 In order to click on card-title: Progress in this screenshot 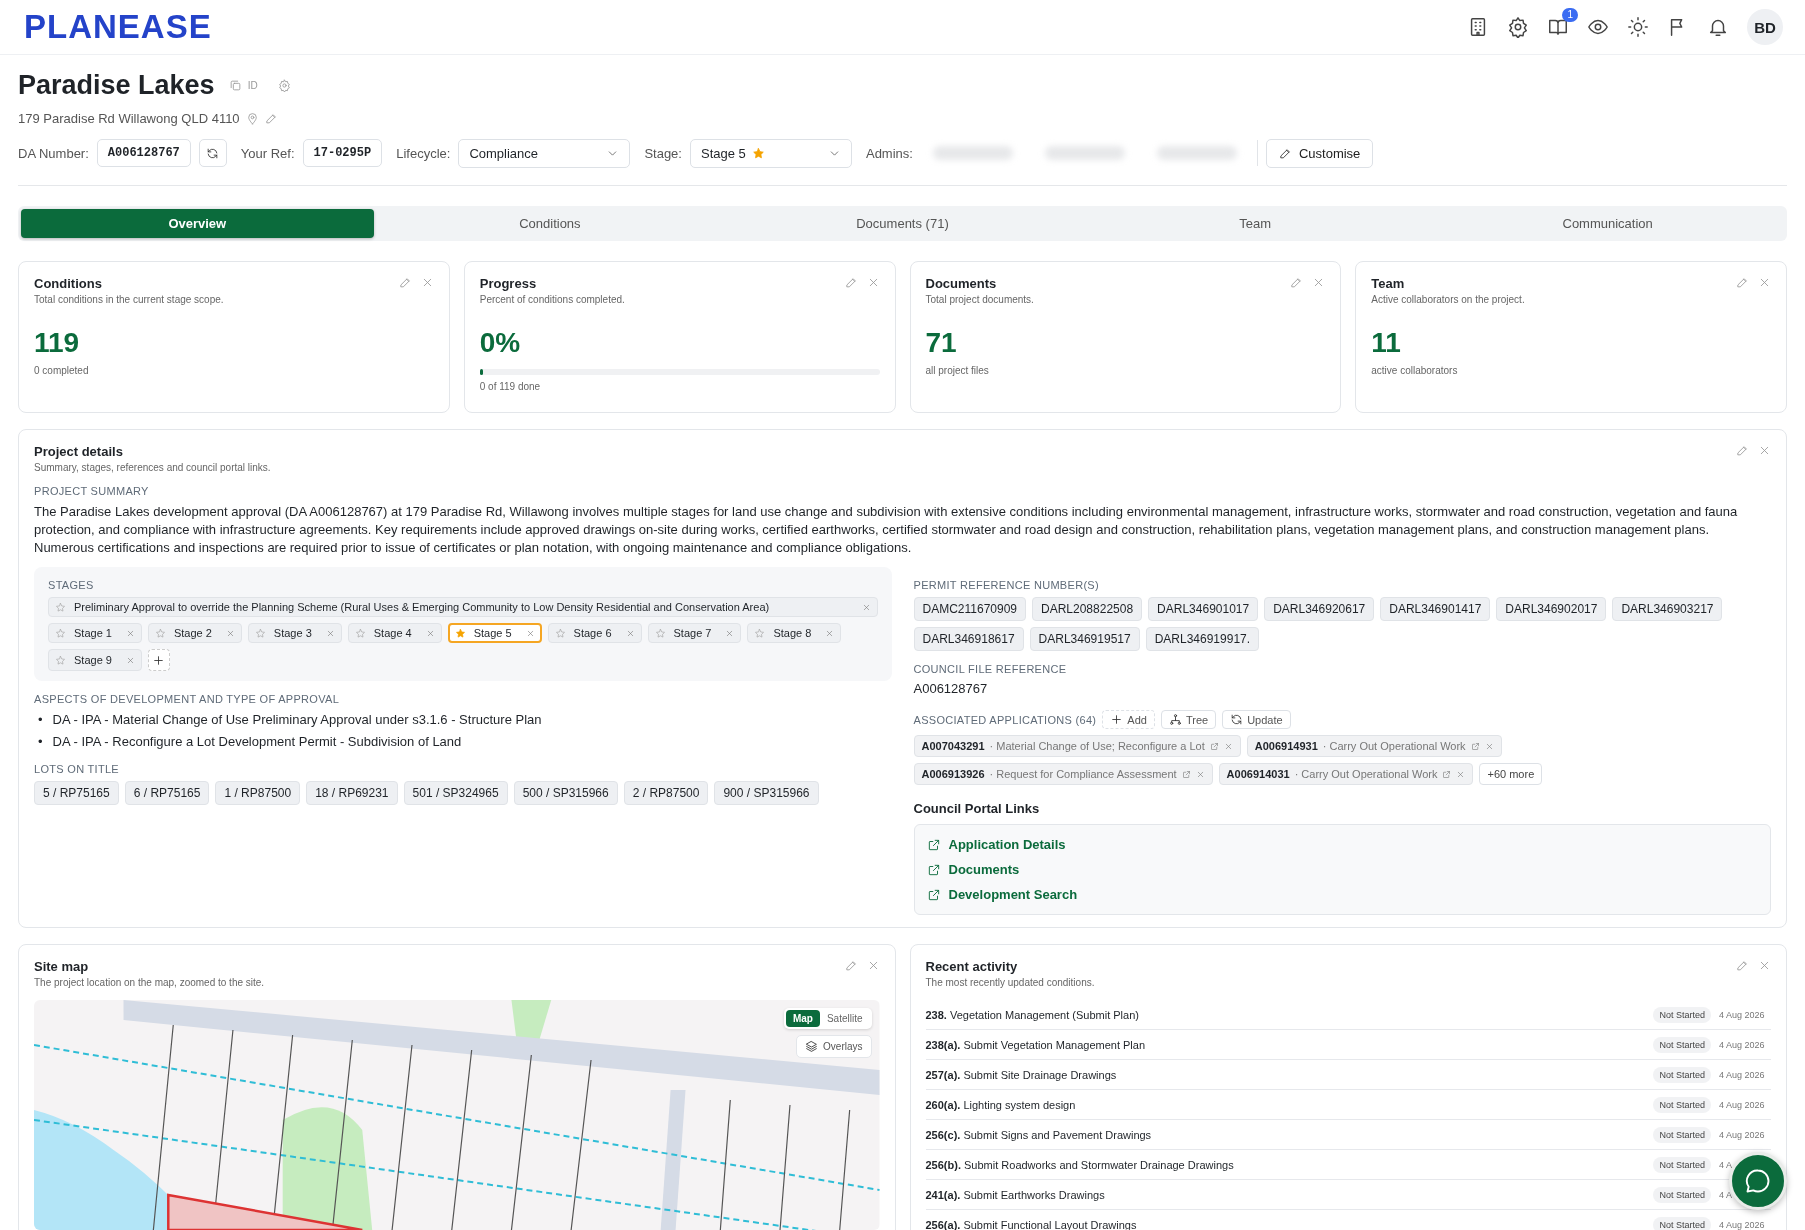, I will do `click(508, 283)`.